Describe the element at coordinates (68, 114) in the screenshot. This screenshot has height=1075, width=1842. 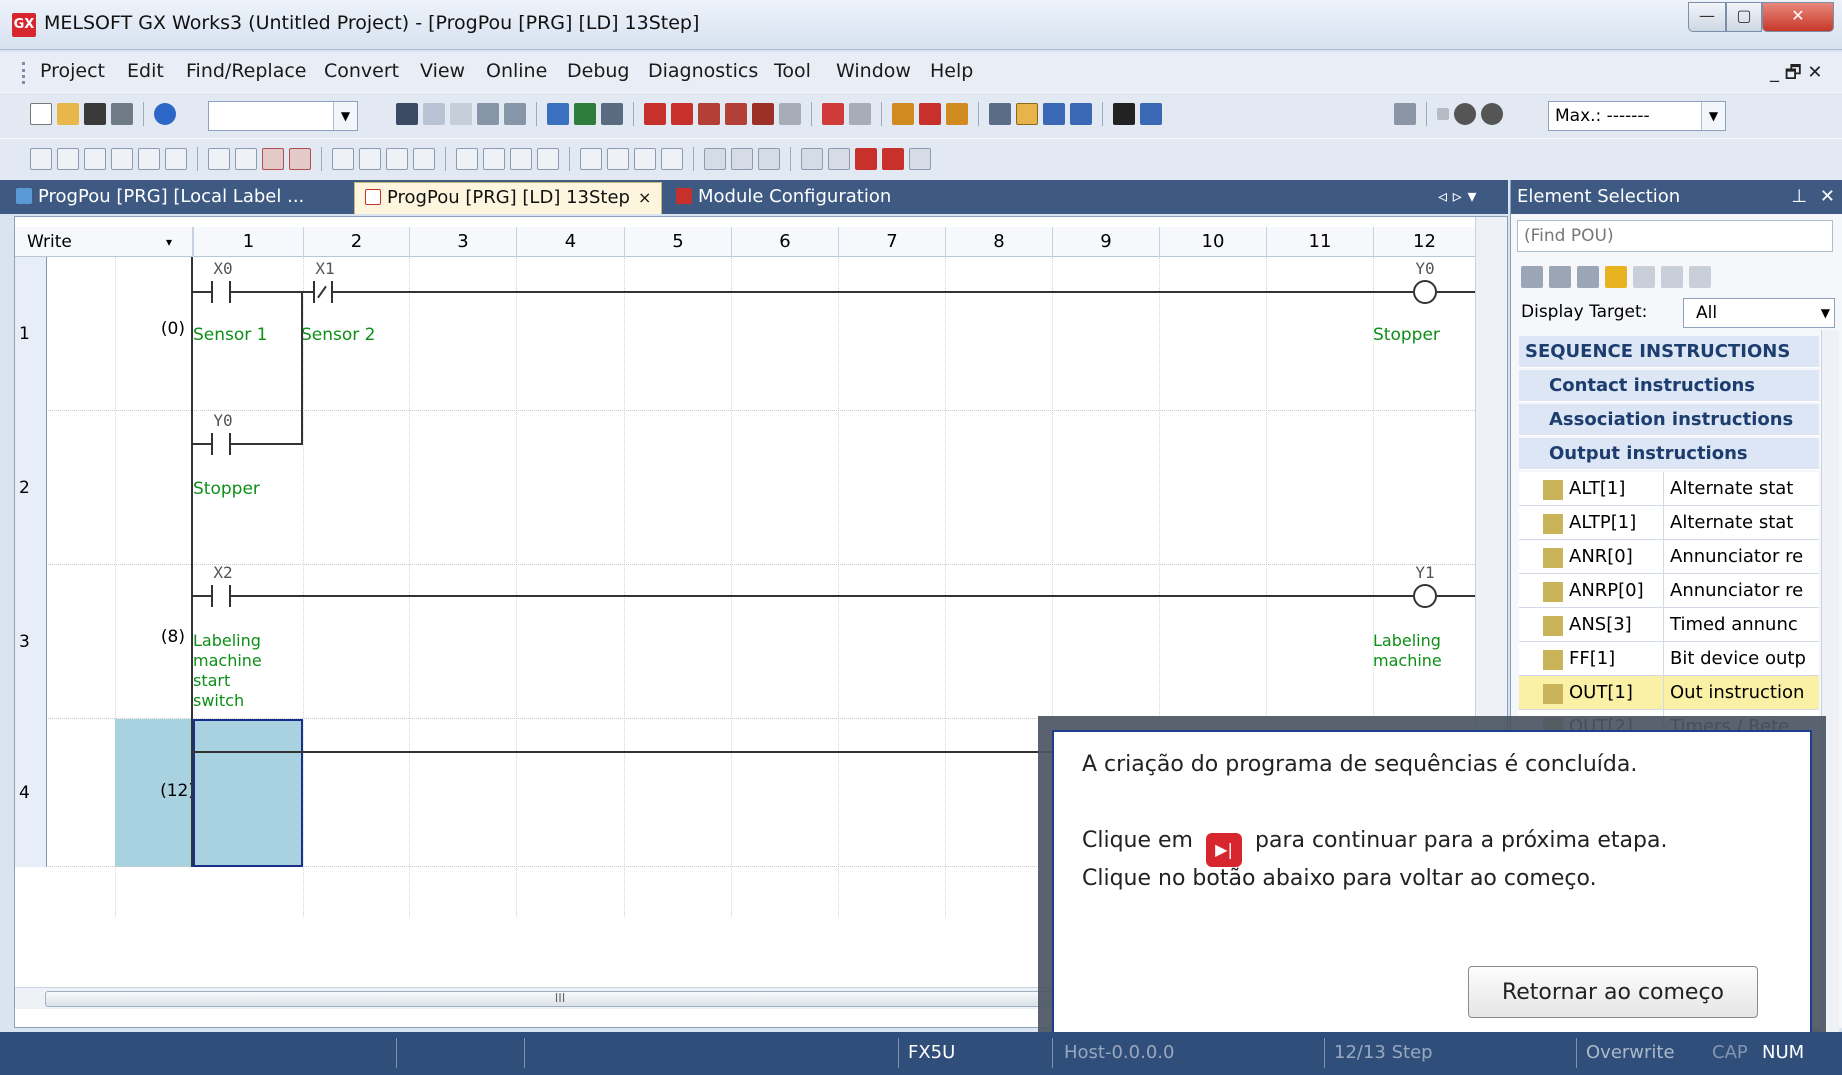
I see `open-folder-icon` at that location.